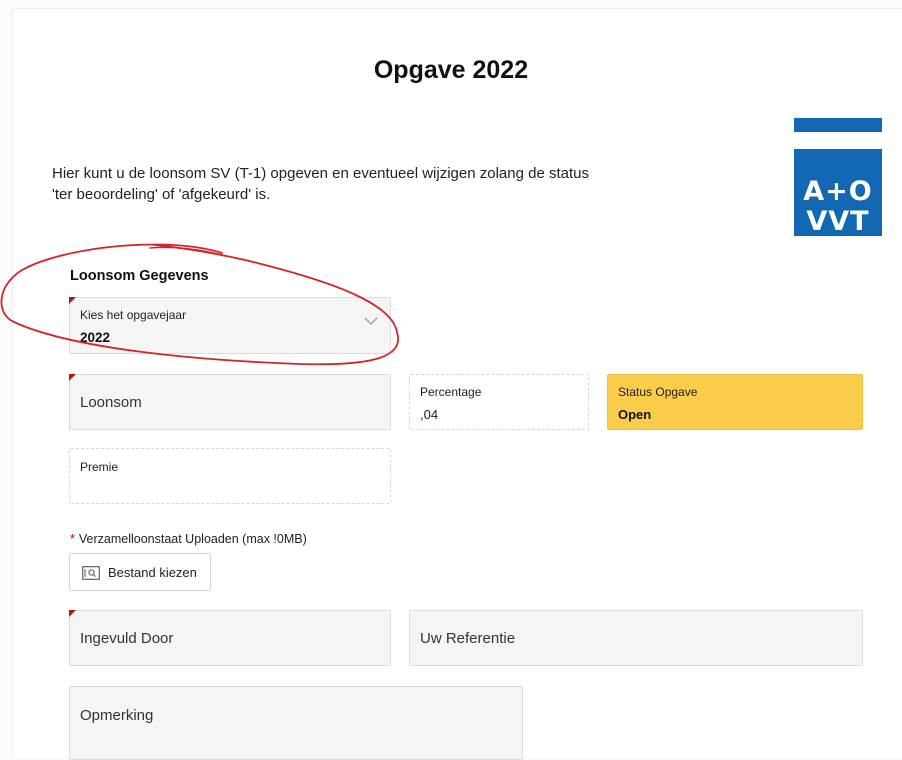 Image resolution: width=902 pixels, height=760 pixels. I want to click on opmerking-placeholder: Opmerking, so click(117, 715).